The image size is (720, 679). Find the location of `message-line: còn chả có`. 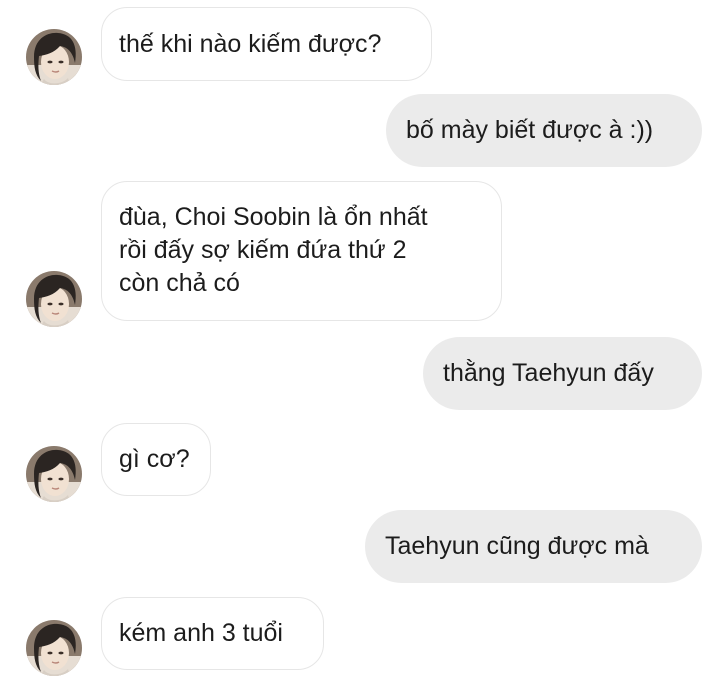

message-line: còn chả có is located at coordinates (179, 283).